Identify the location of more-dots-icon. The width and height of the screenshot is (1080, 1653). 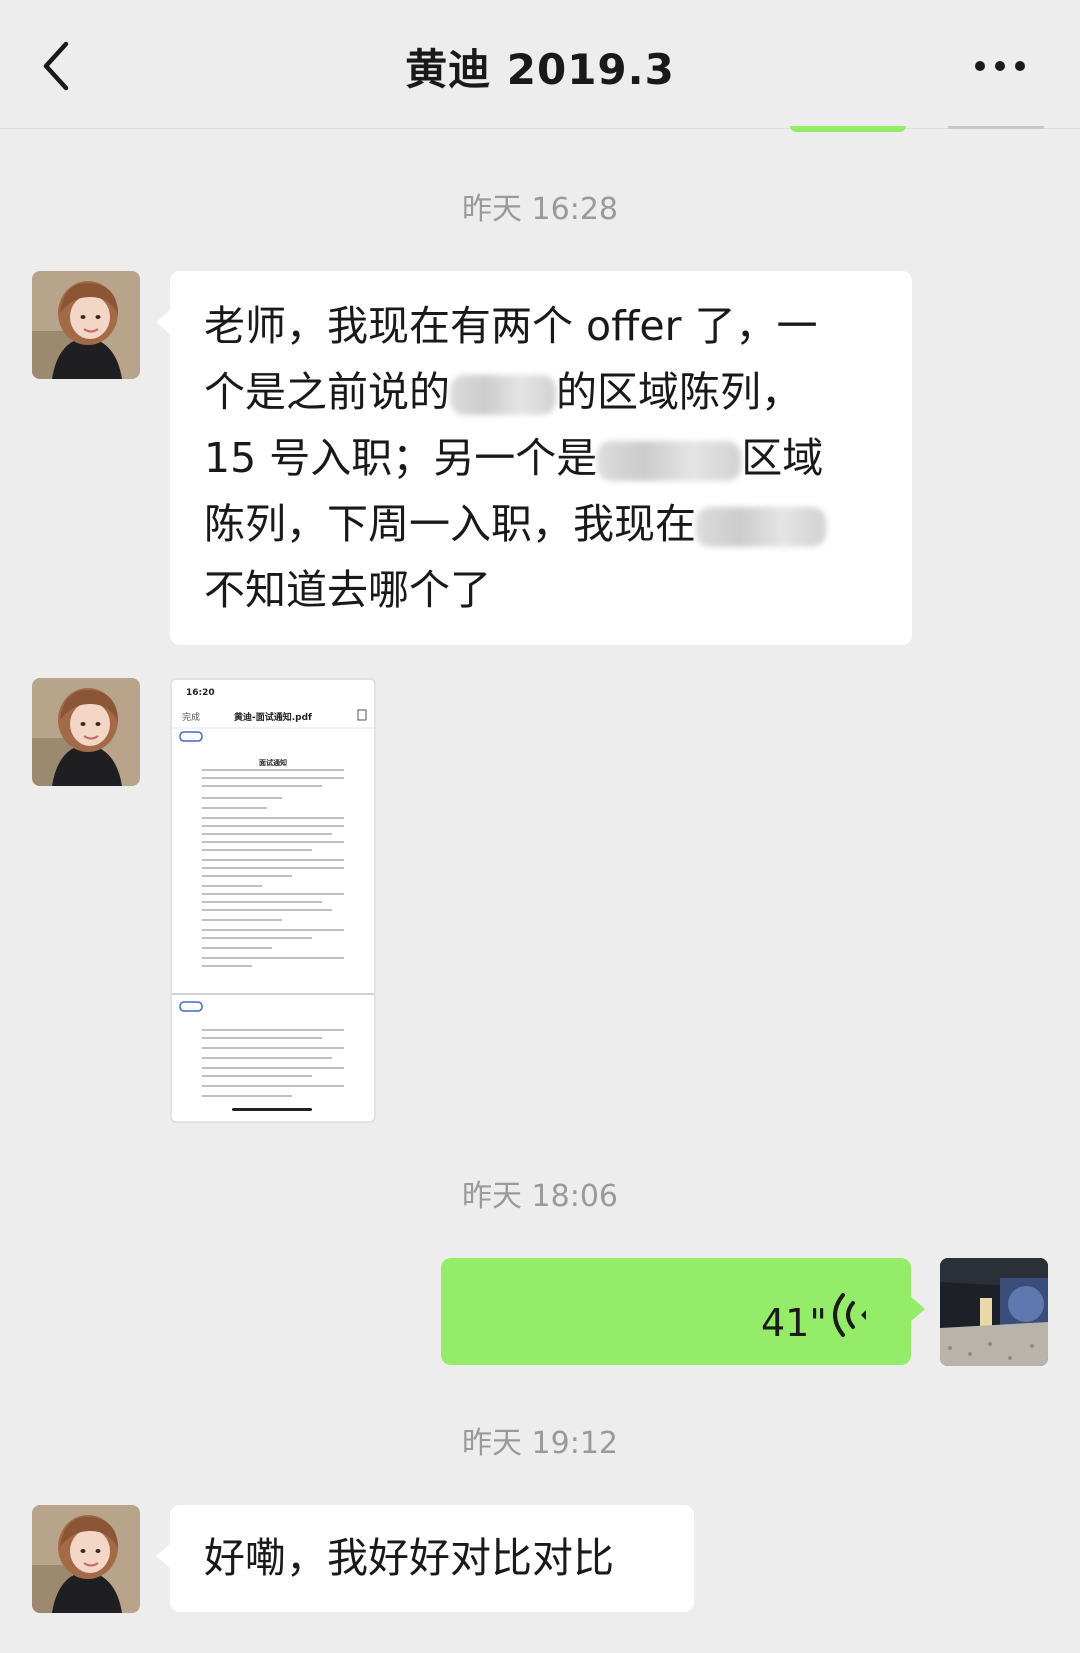
(1000, 66).